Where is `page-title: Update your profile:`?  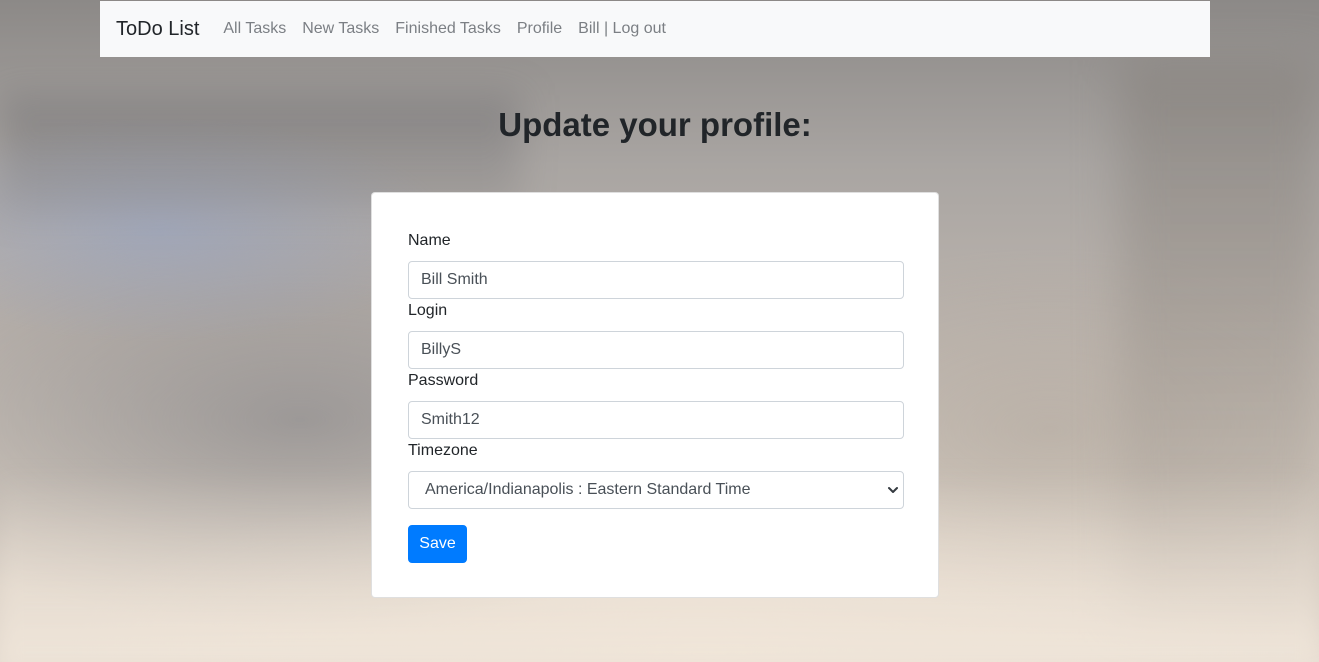 page-title: Update your profile: is located at coordinates (655, 124).